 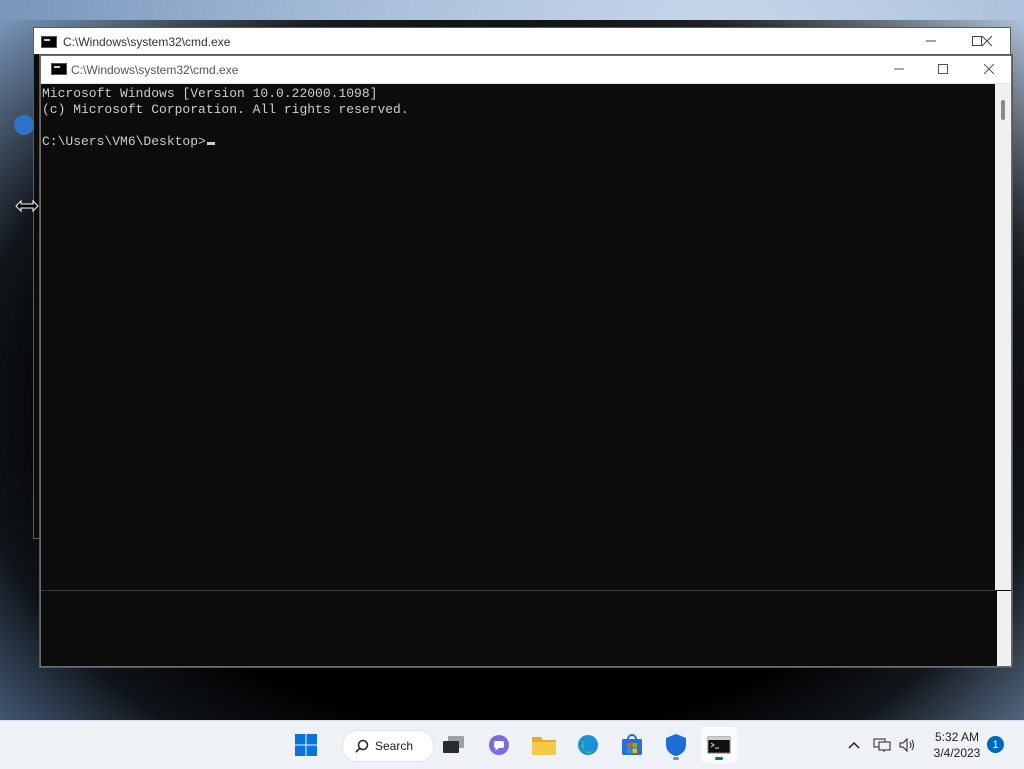 I want to click on folder-icon, so click(x=544, y=746).